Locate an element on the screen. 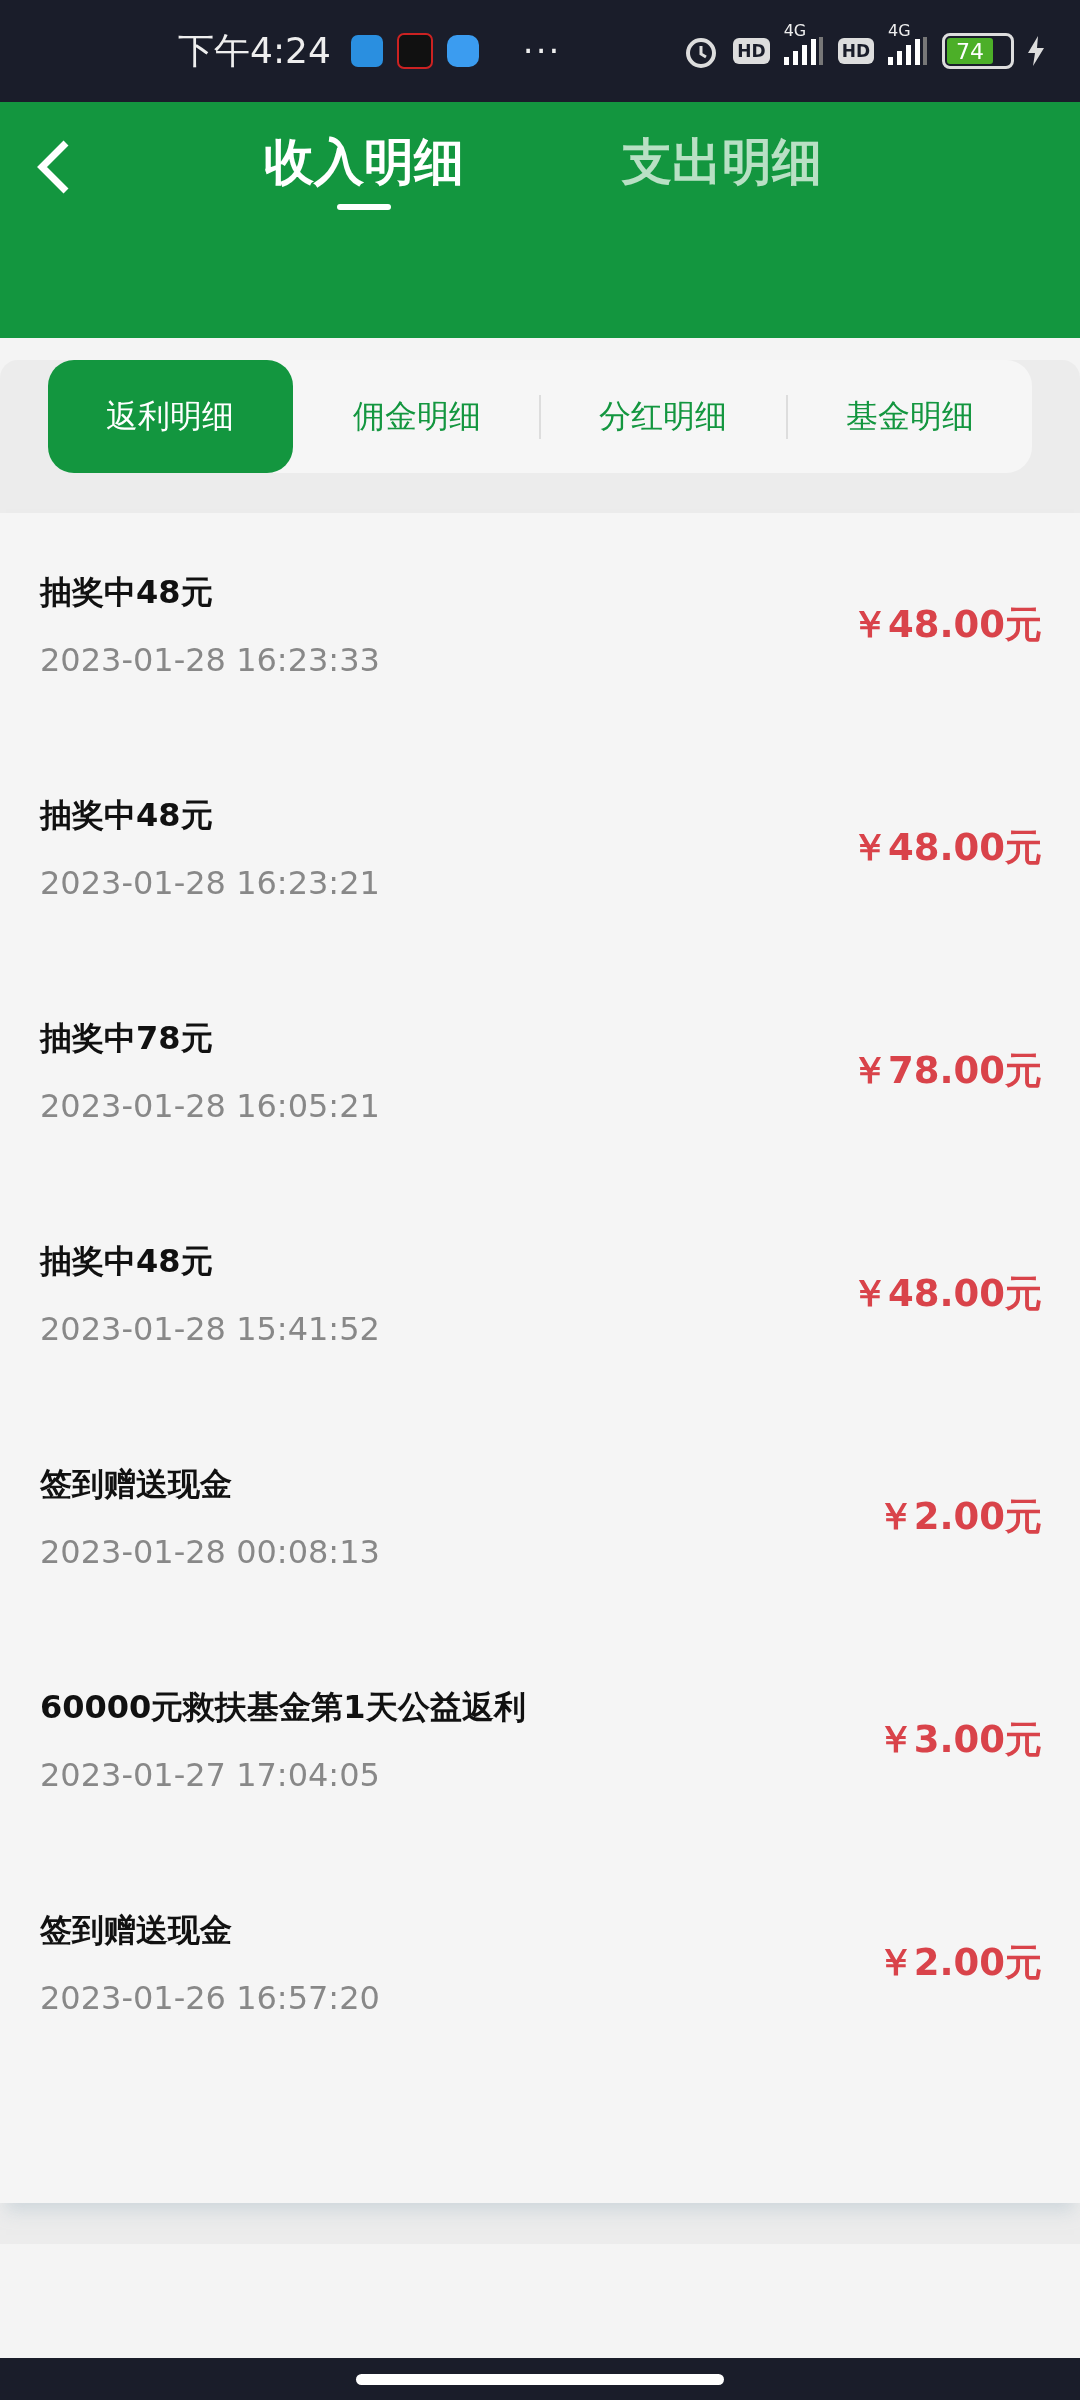  filter-tab: 基金明细 is located at coordinates (909, 416).